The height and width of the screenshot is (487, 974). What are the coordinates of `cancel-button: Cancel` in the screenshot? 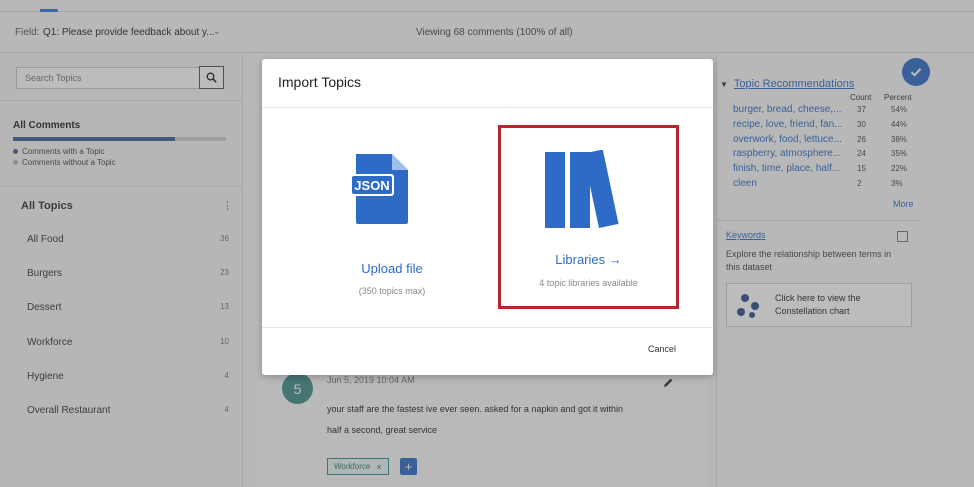 It's located at (662, 349).